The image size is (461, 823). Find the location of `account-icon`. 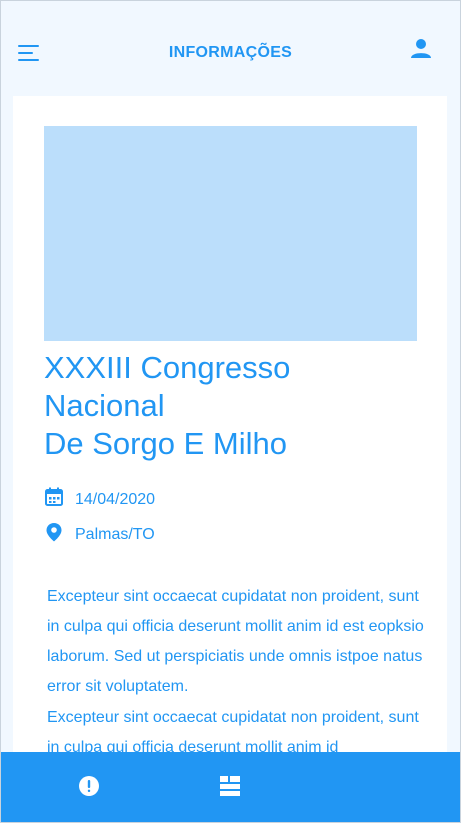

account-icon is located at coordinates (421, 49).